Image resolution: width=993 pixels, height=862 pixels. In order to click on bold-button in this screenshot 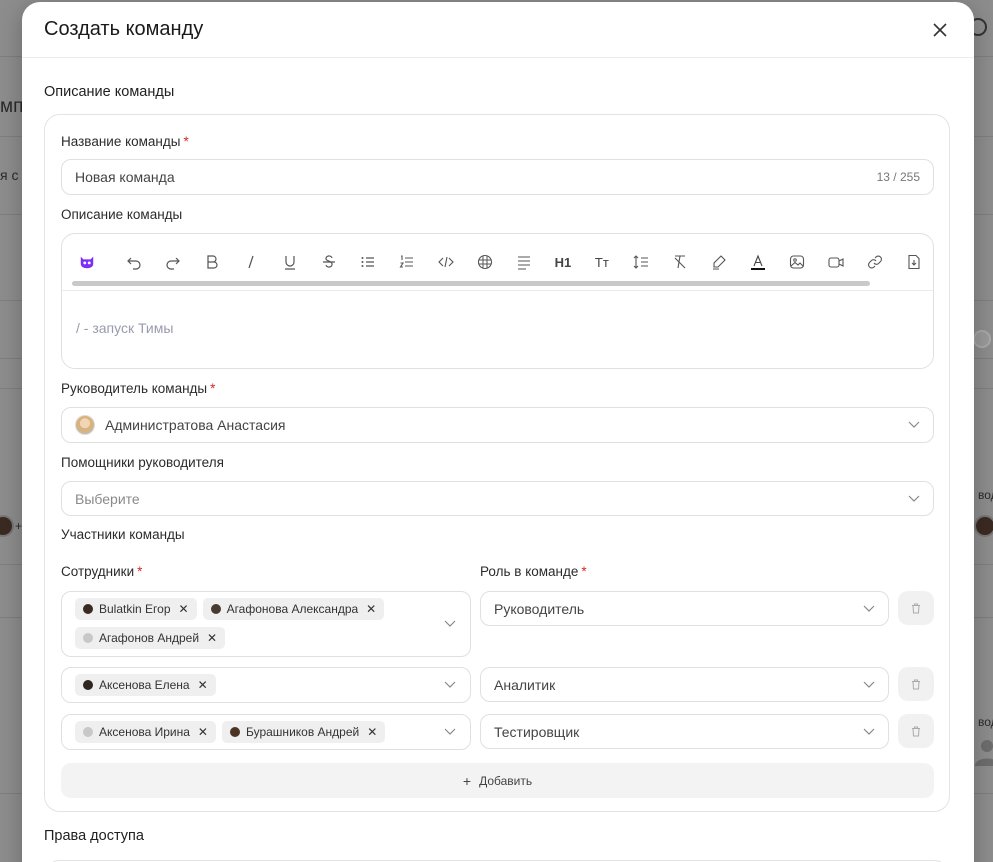, I will do `click(212, 262)`.